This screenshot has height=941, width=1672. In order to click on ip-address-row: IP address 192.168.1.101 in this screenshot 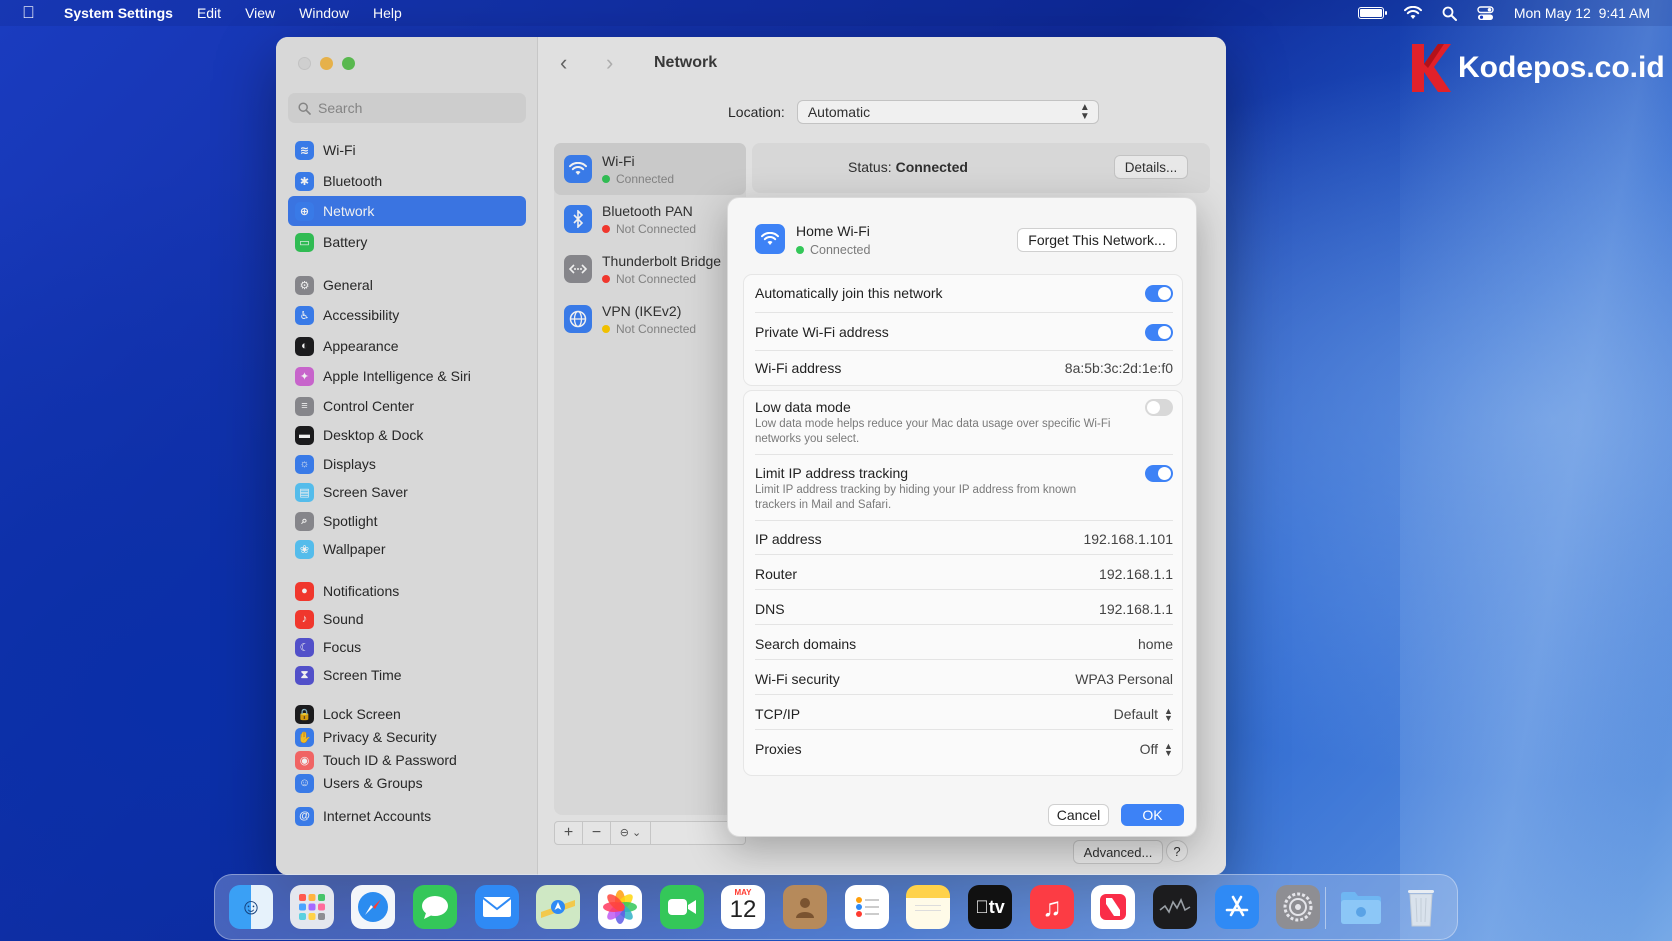, I will do `click(964, 539)`.